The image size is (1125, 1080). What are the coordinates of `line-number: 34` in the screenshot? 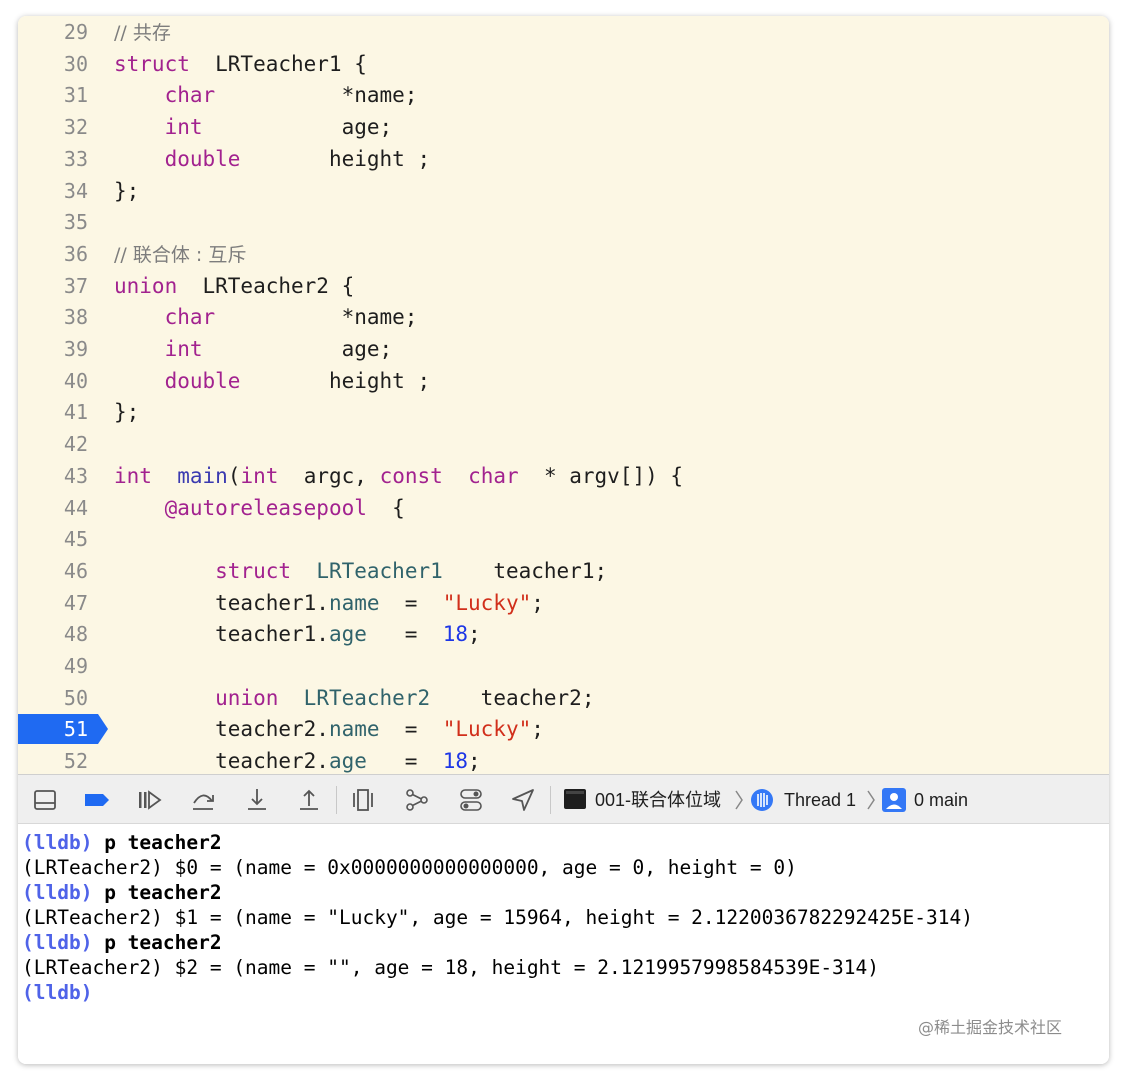 It's located at (53, 191).